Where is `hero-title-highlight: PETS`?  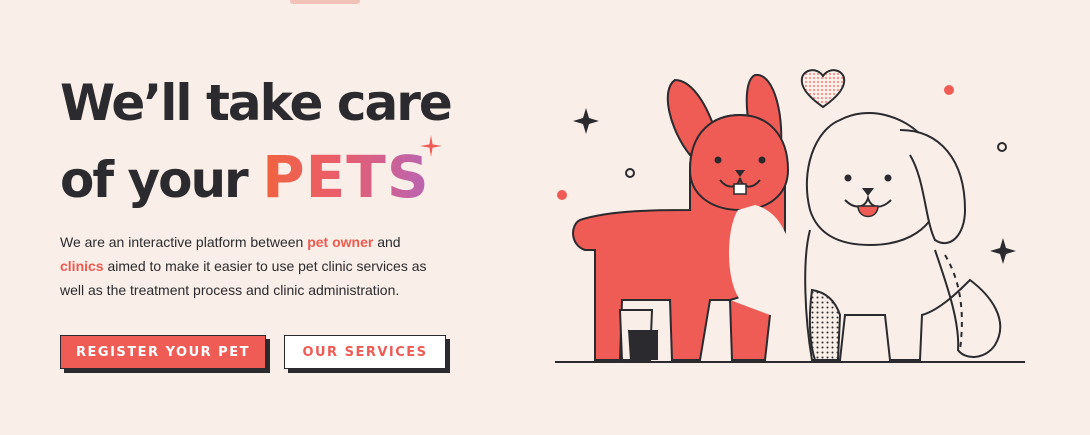 hero-title-highlight: PETS is located at coordinates (345, 177).